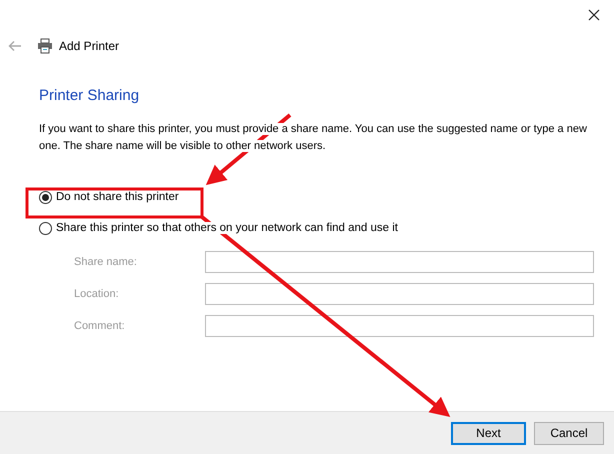 The image size is (614, 454). What do you see at coordinates (100, 326) in the screenshot?
I see `field-label: Comment:` at bounding box center [100, 326].